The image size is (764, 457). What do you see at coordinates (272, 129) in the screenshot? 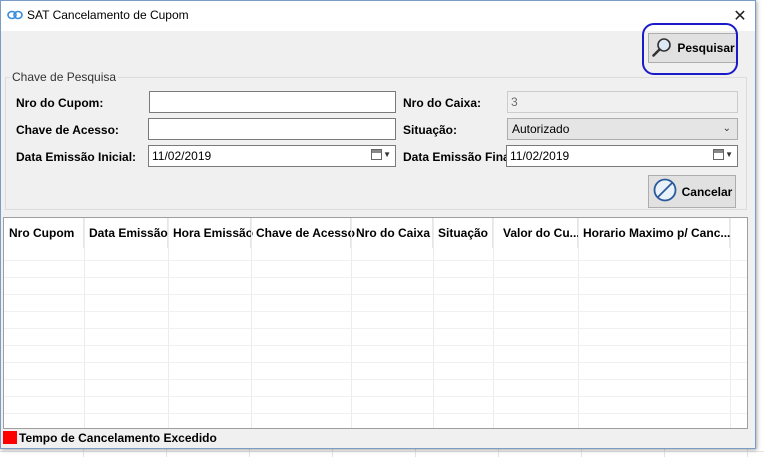
I see `chave-acesso-input` at bounding box center [272, 129].